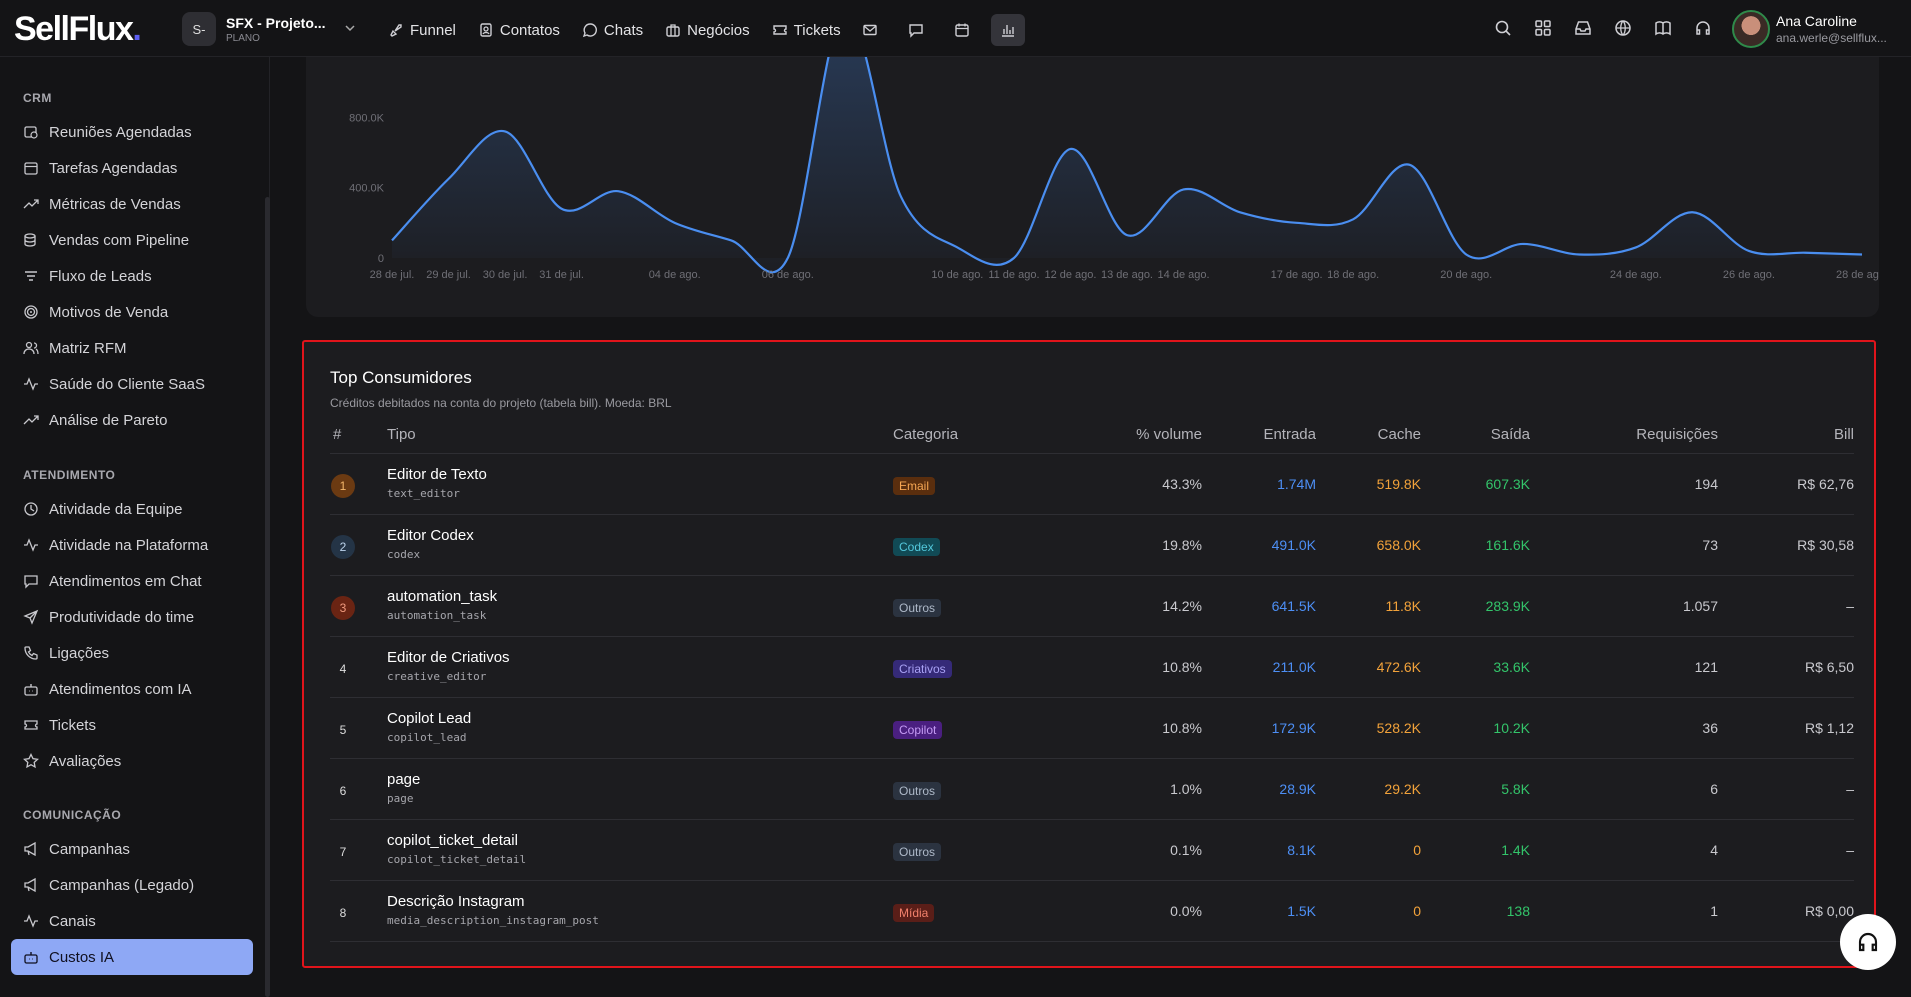 The width and height of the screenshot is (1911, 997). I want to click on type-name: copilot_ticket_detail, so click(452, 840).